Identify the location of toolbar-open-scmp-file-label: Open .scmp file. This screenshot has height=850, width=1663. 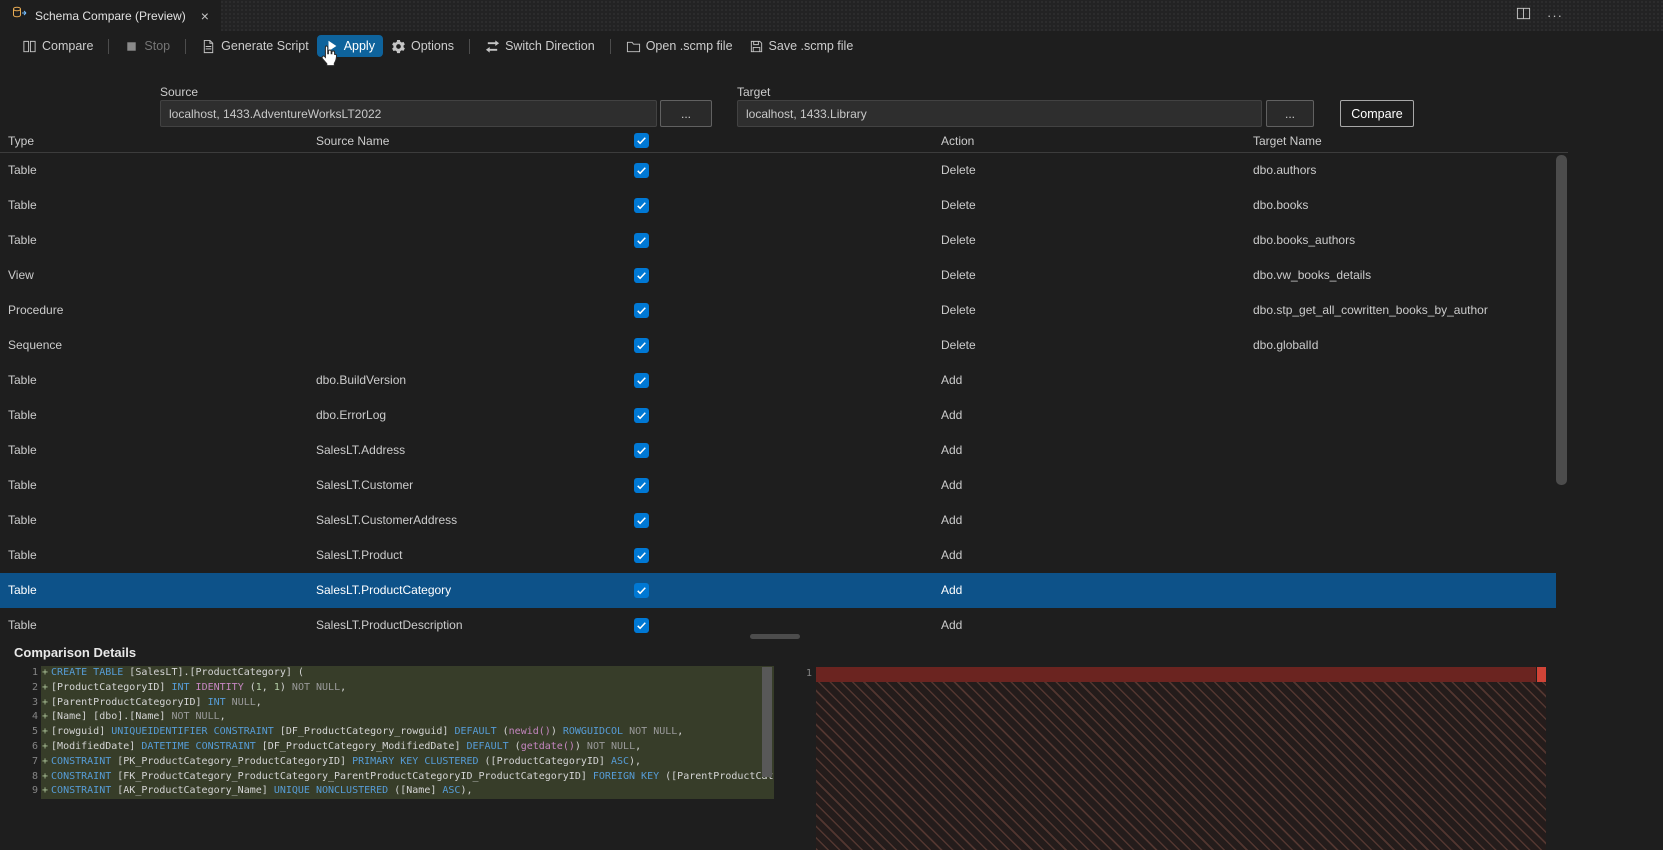
(689, 46).